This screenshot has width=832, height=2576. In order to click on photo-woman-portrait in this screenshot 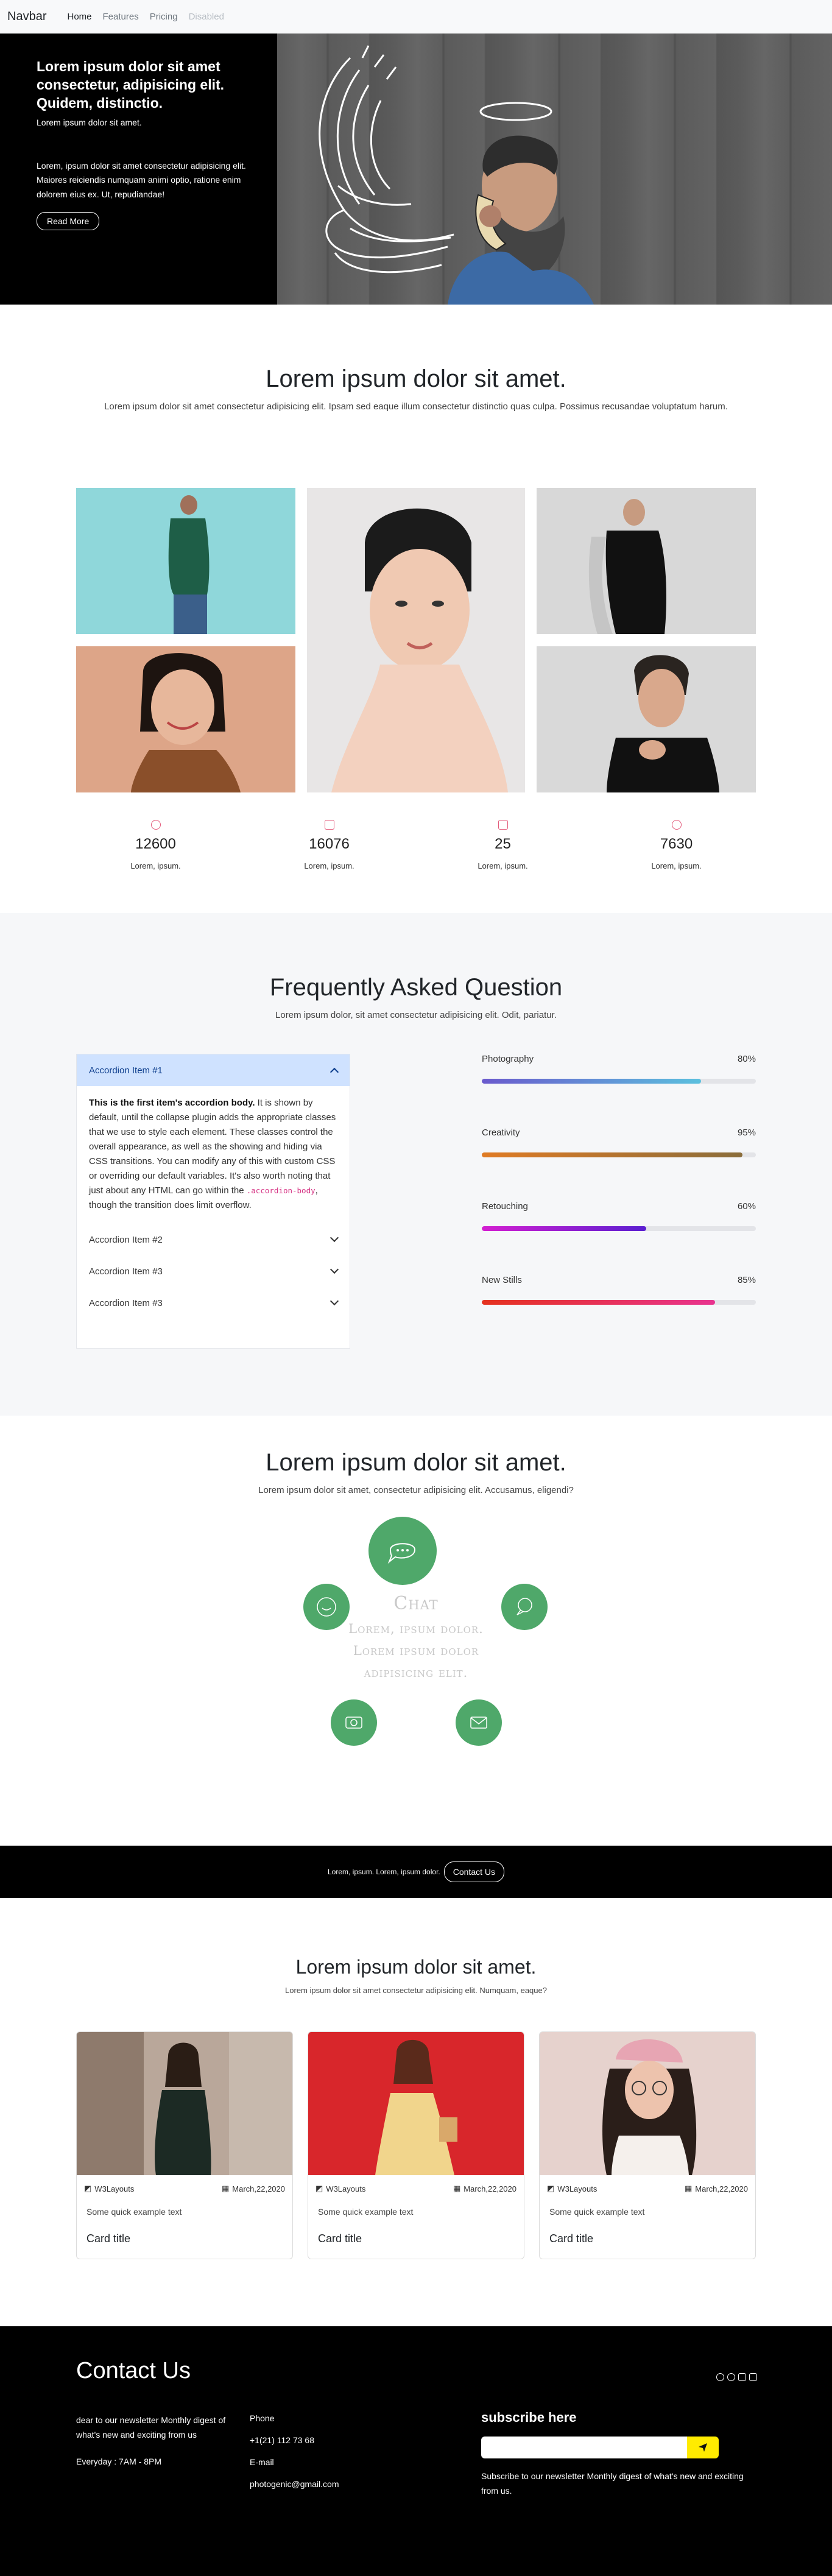, I will do `click(416, 640)`.